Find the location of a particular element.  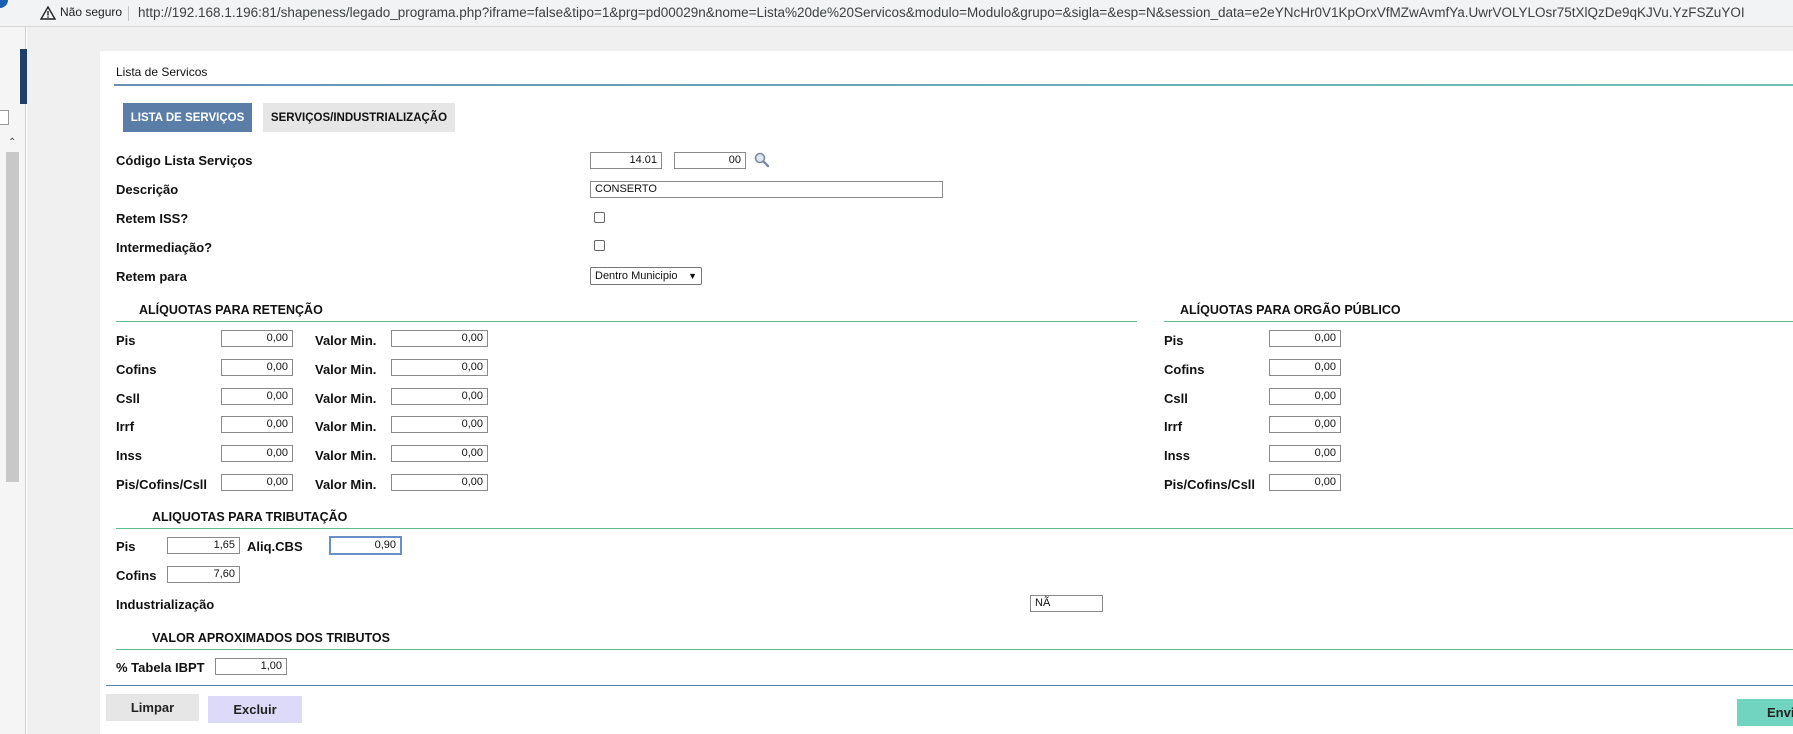

retencao-inss-input: 0,00 is located at coordinates (257, 453).